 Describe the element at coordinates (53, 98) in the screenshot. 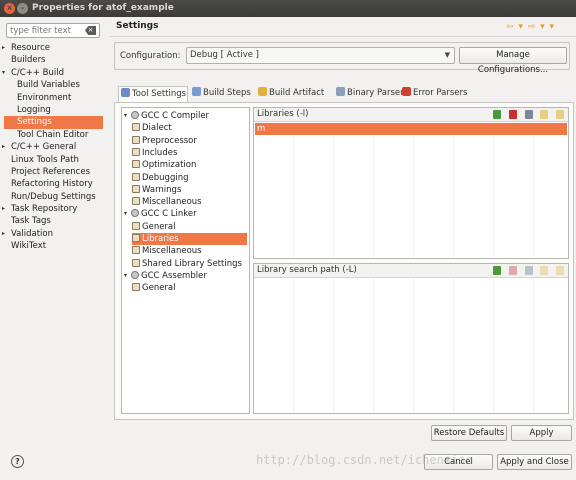

I see `nav-item-environment: Environment` at that location.